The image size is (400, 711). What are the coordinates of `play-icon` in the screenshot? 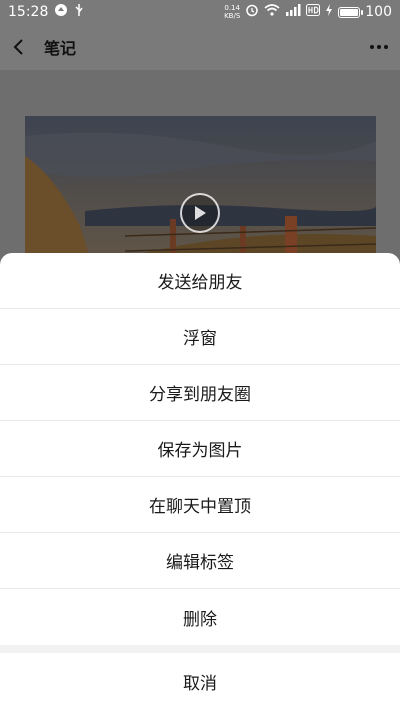 It's located at (200, 213).